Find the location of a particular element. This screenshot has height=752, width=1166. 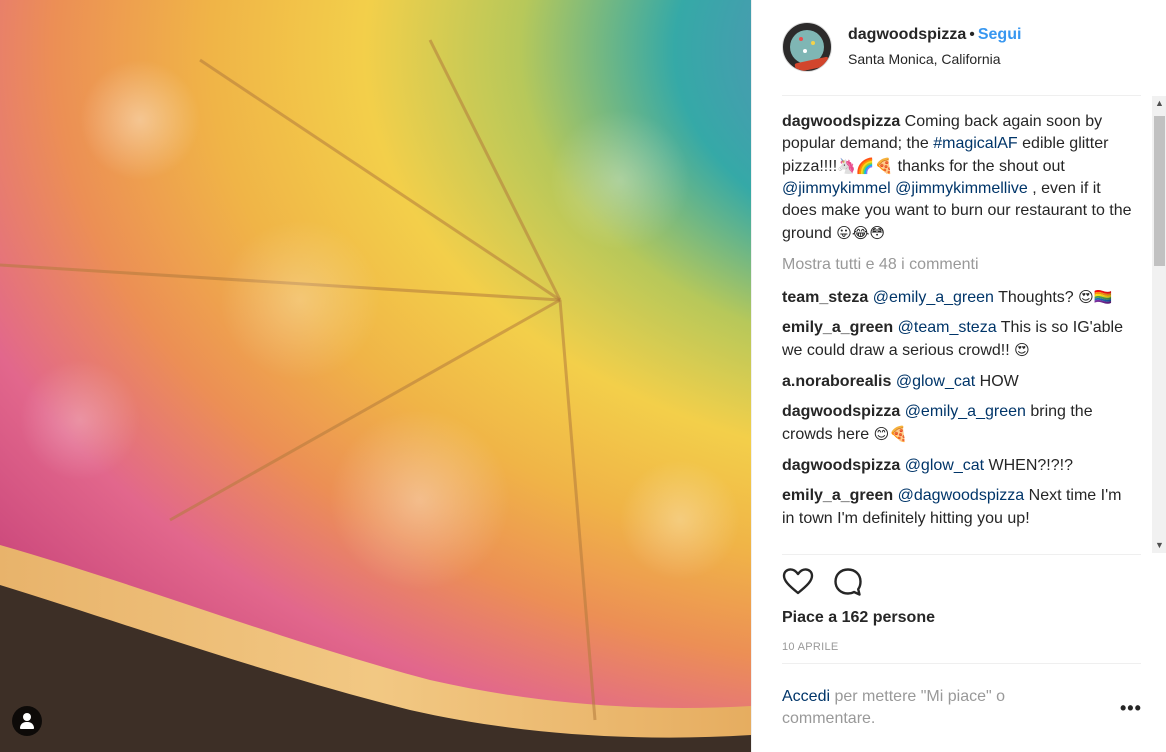

header-username: dagwoodspizza is located at coordinates (907, 34).